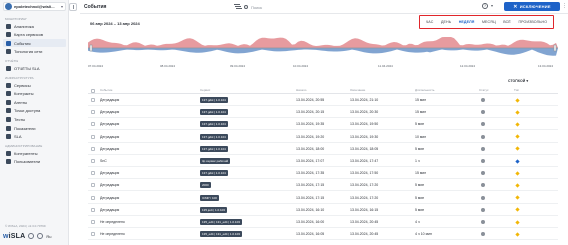 This screenshot has width=568, height=245. What do you see at coordinates (357, 90) in the screenshot?
I see `column-header: Окончание` at bounding box center [357, 90].